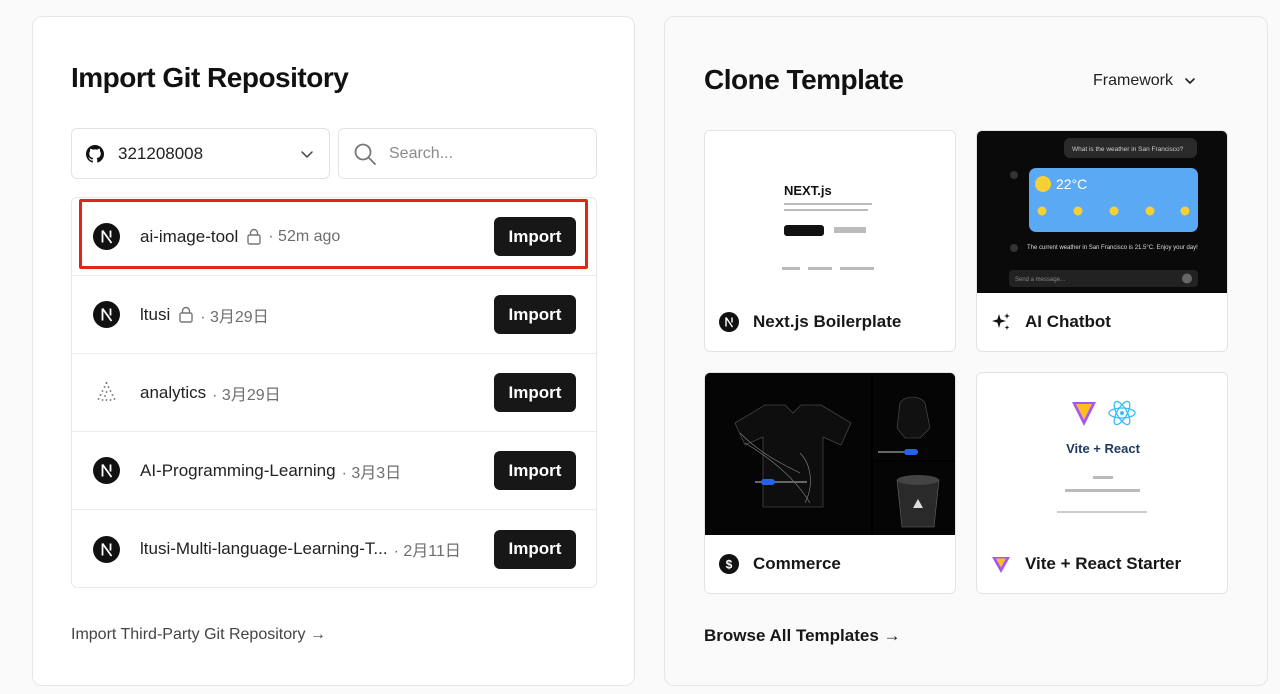 The height and width of the screenshot is (694, 1280). I want to click on repo-row: ai-image-tool · 52m ago Import, so click(334, 237).